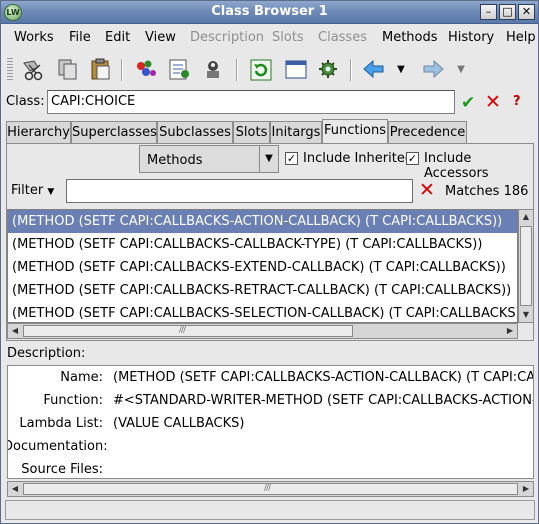 The height and width of the screenshot is (524, 539). I want to click on scroll-up-icon: ▲, so click(526, 217).